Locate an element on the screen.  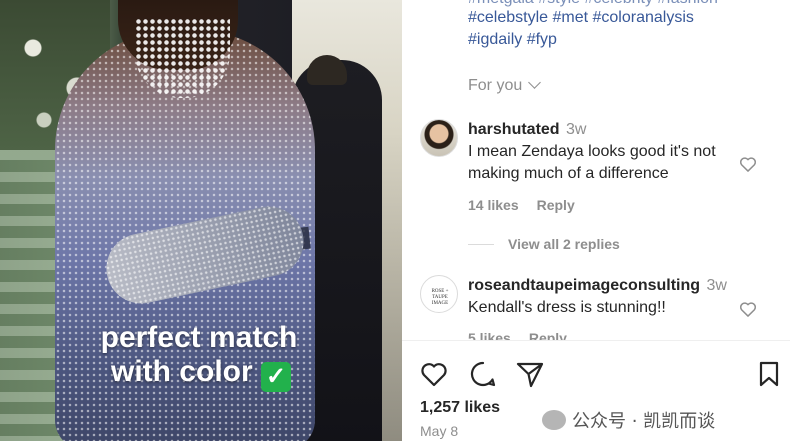
hashtags-line-0: #metgala #style #celebrity #fashion is located at coordinates (593, 4).